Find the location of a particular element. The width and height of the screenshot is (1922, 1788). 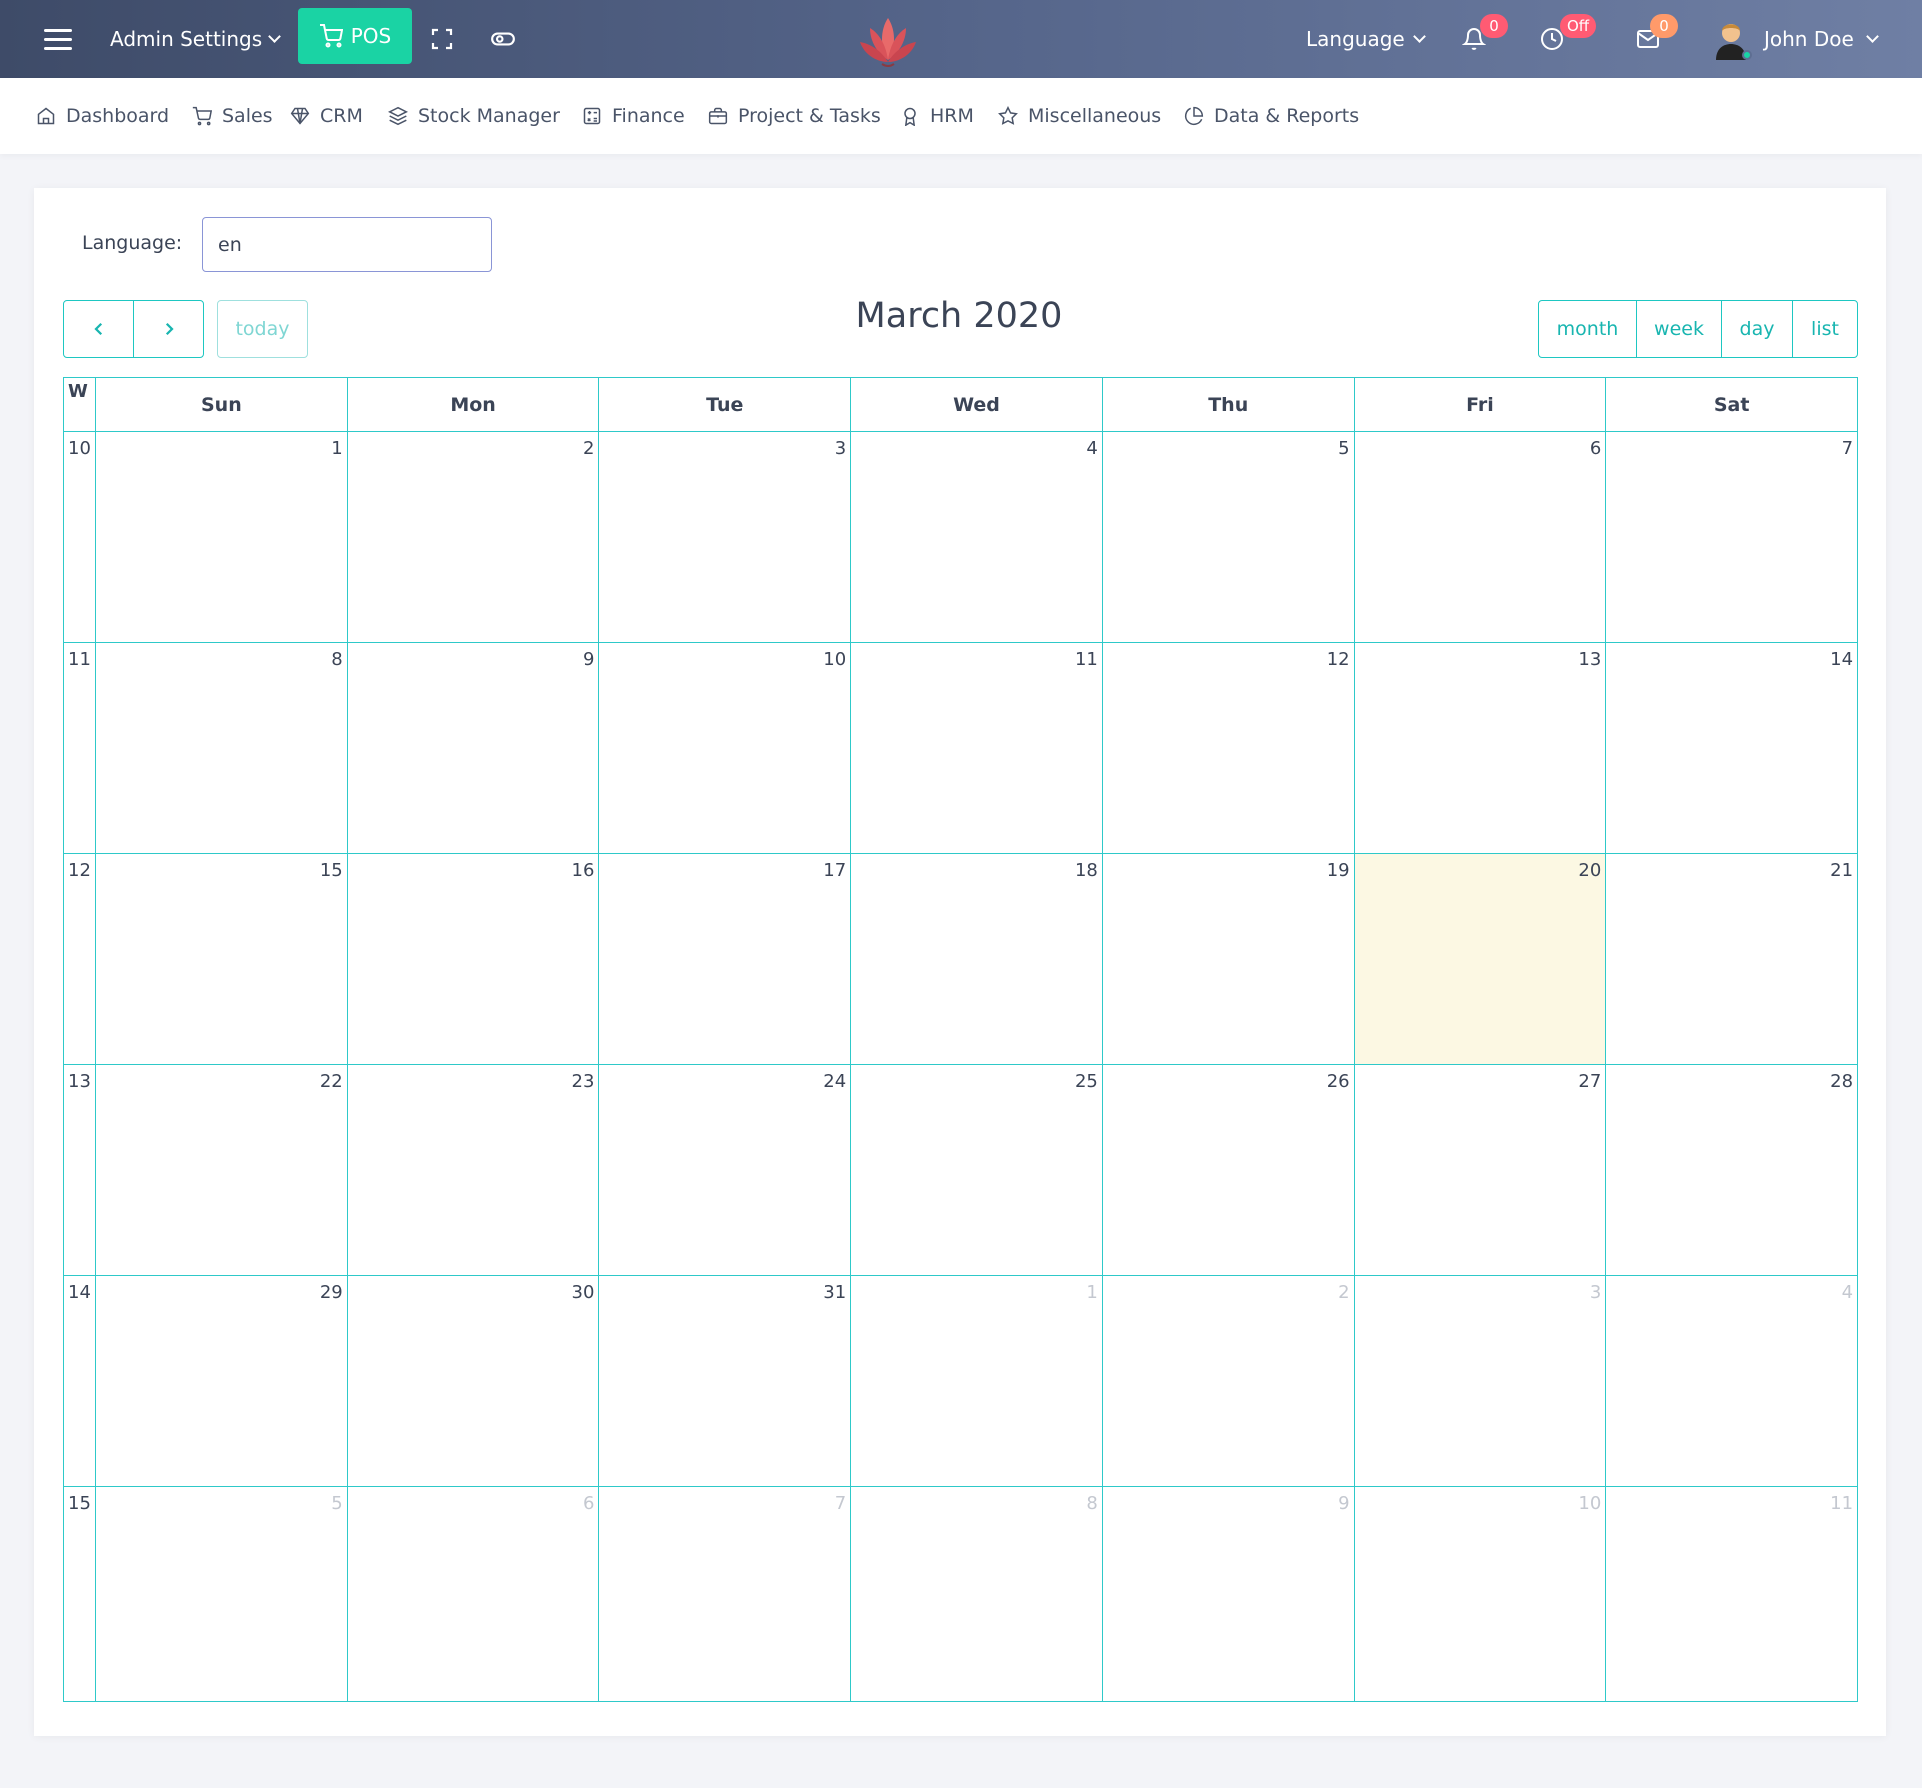

week-row: 12 15 16 17 18 19 20 21 is located at coordinates (960, 959).